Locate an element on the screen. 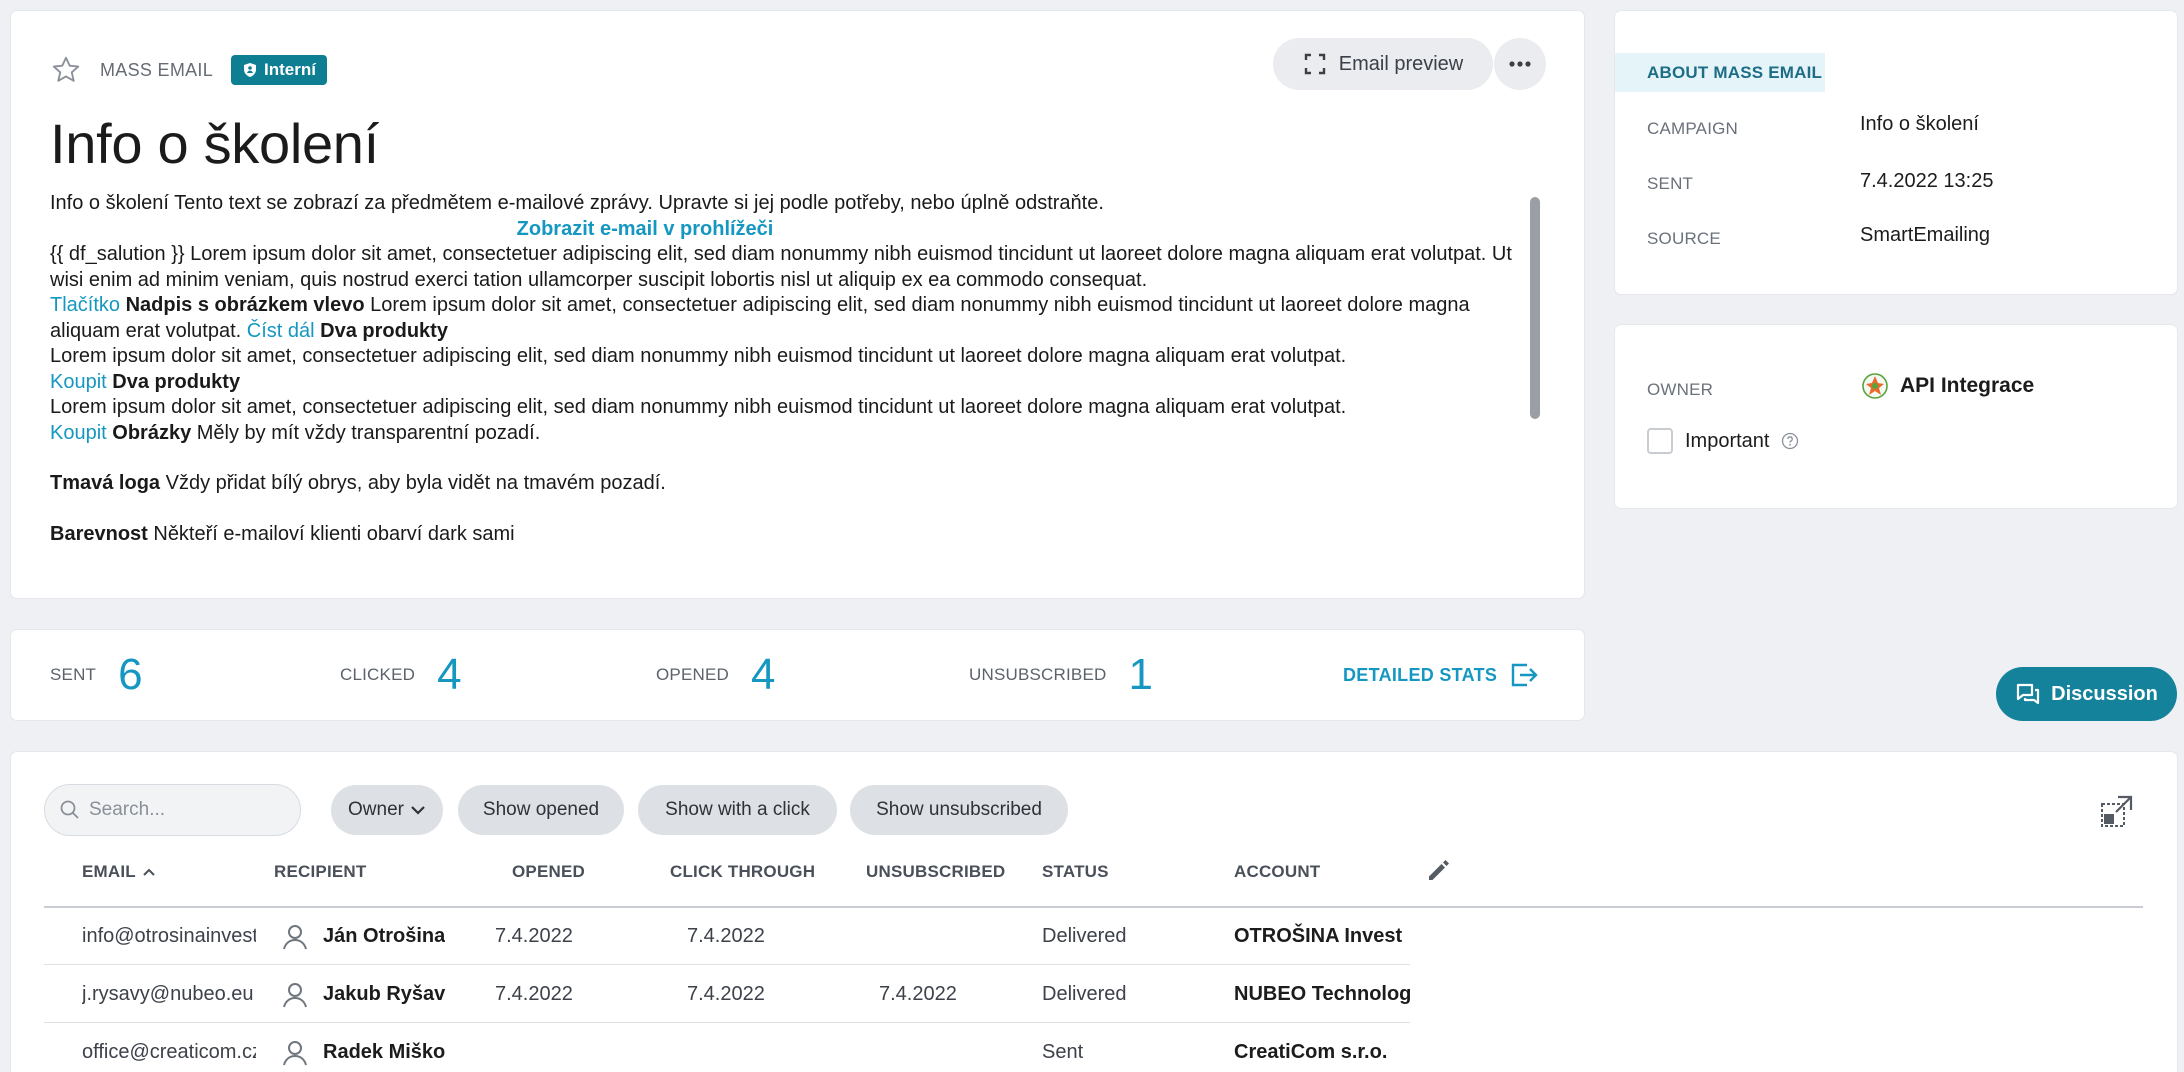  row-recipient: Jakub Ryšavý is located at coordinates (362, 994).